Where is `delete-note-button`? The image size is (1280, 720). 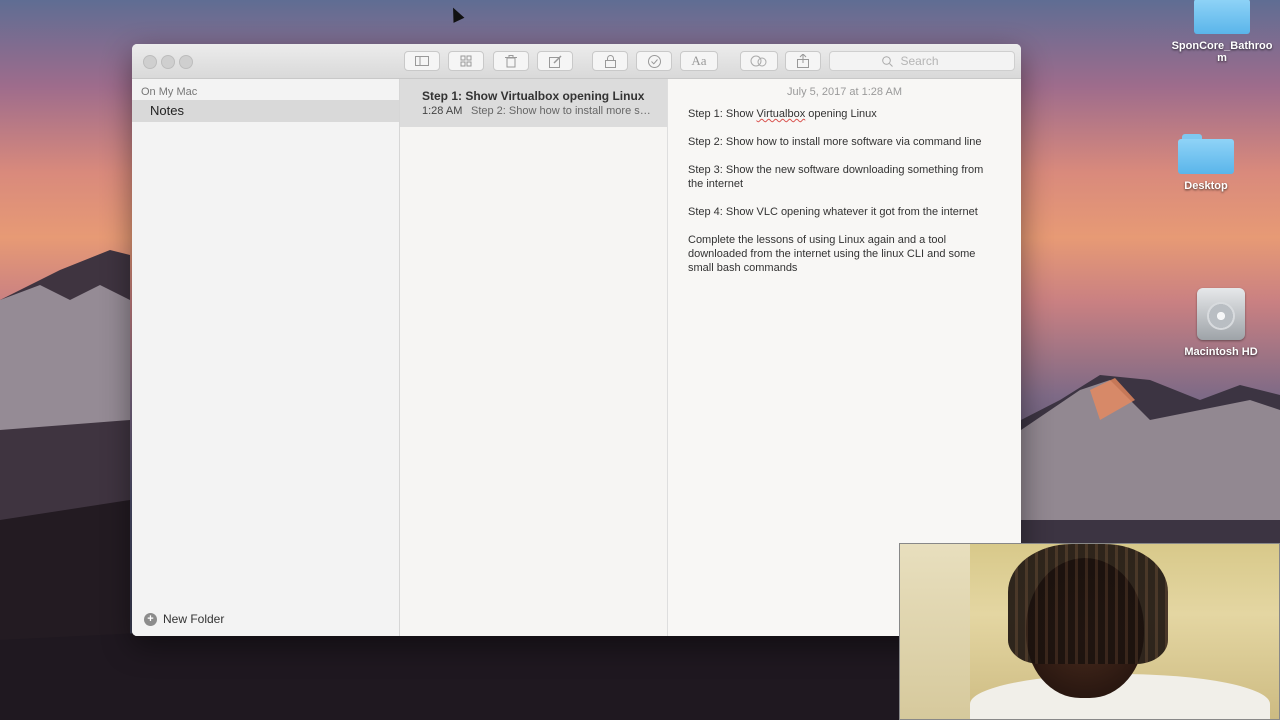 delete-note-button is located at coordinates (511, 61).